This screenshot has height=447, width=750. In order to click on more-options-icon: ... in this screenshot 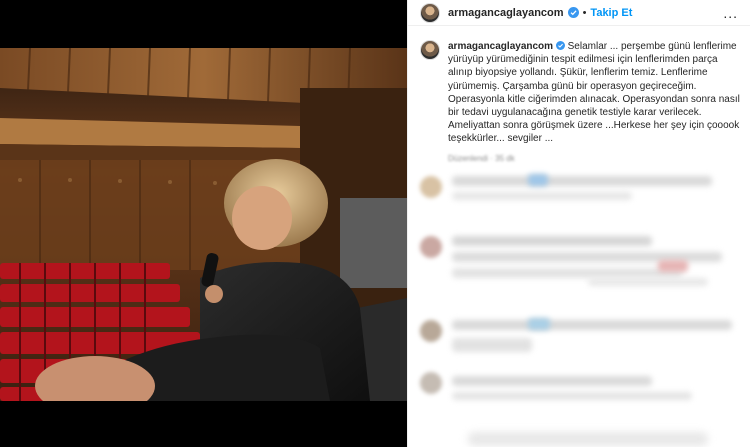, I will do `click(730, 13)`.